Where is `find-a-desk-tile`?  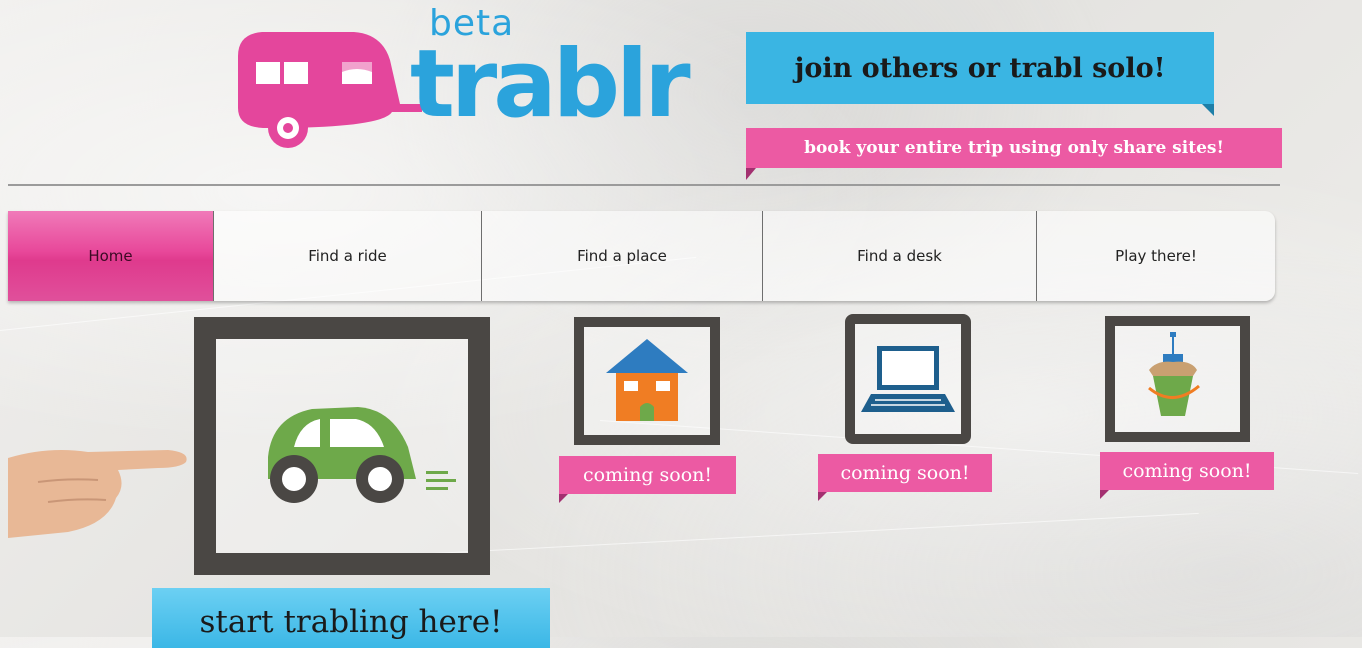
find-a-desk-tile is located at coordinates (908, 379).